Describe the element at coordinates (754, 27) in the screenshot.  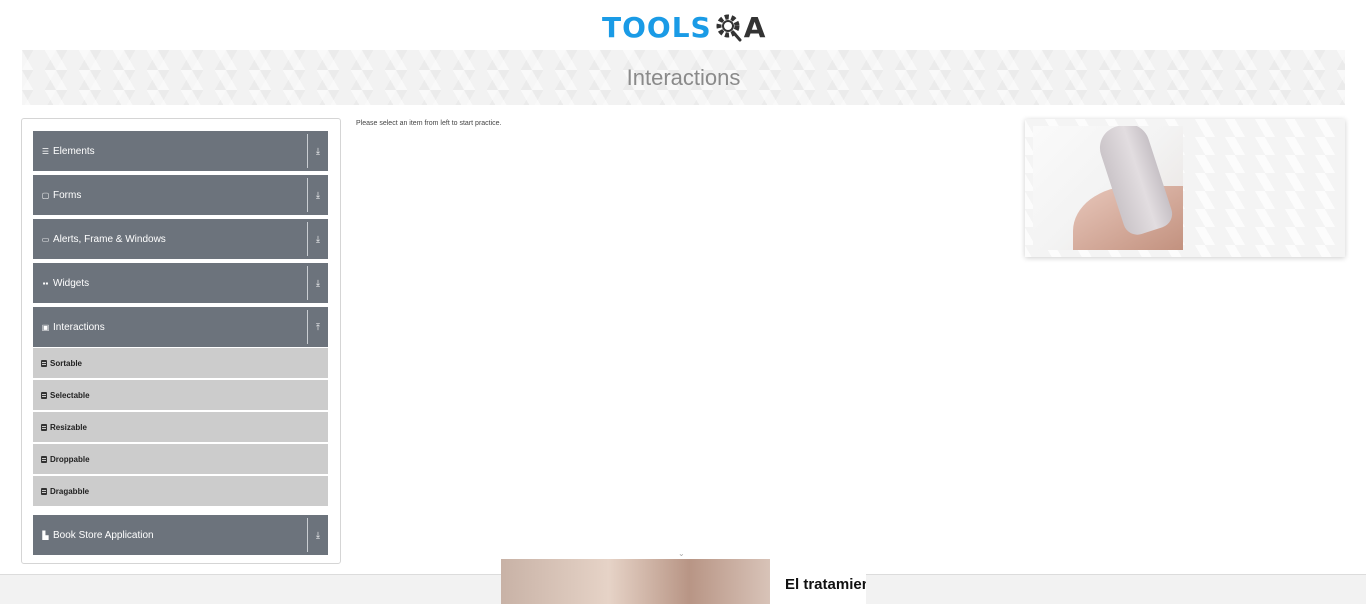
I see `logo-text-a: A` at that location.